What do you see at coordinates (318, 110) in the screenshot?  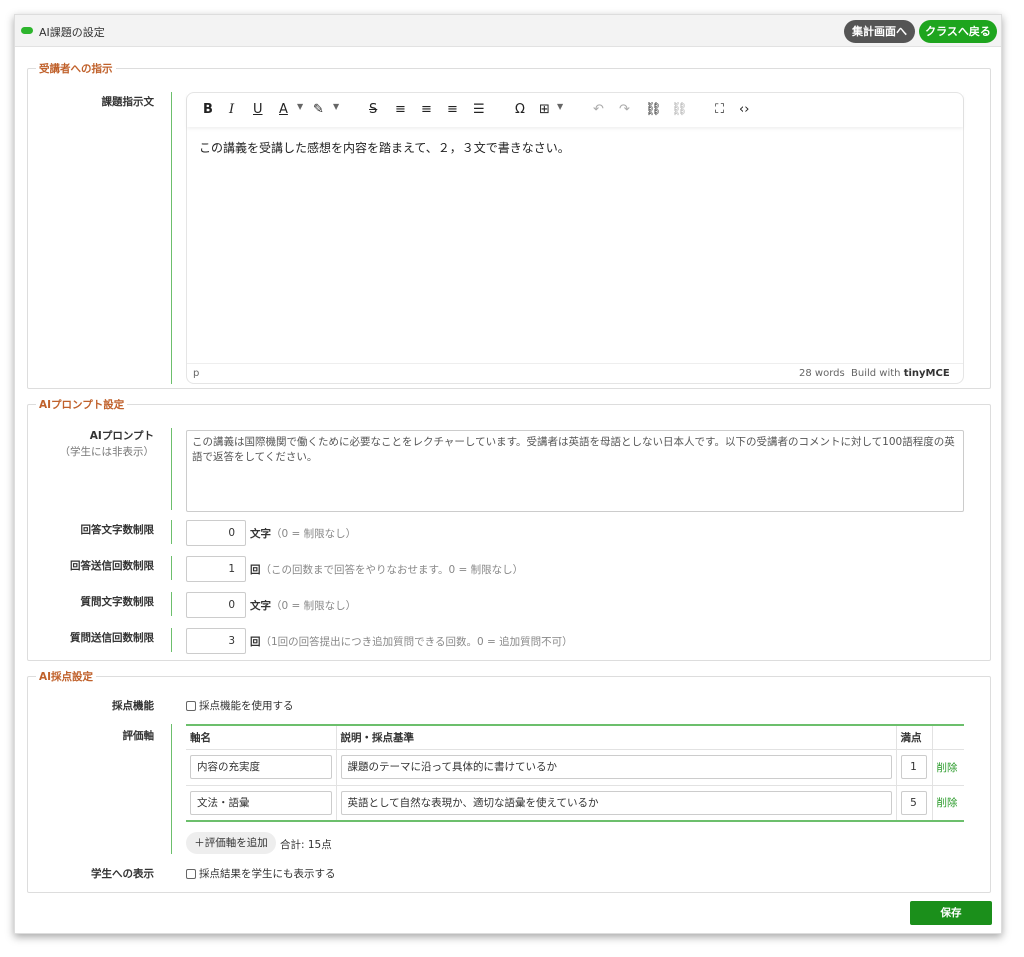 I see `highlight-icon: ✎` at bounding box center [318, 110].